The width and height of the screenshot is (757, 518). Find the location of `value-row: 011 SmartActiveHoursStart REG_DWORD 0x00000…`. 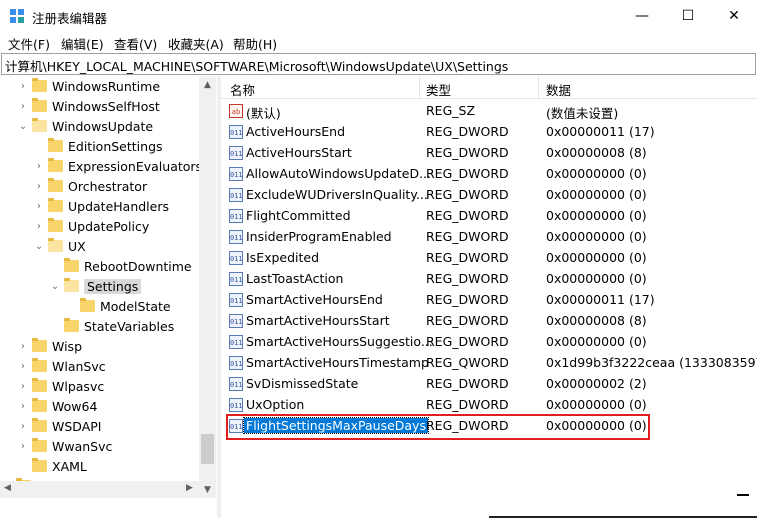

value-row: 011 SmartActiveHoursStart REG_DWORD 0x00000… is located at coordinates (489, 321).